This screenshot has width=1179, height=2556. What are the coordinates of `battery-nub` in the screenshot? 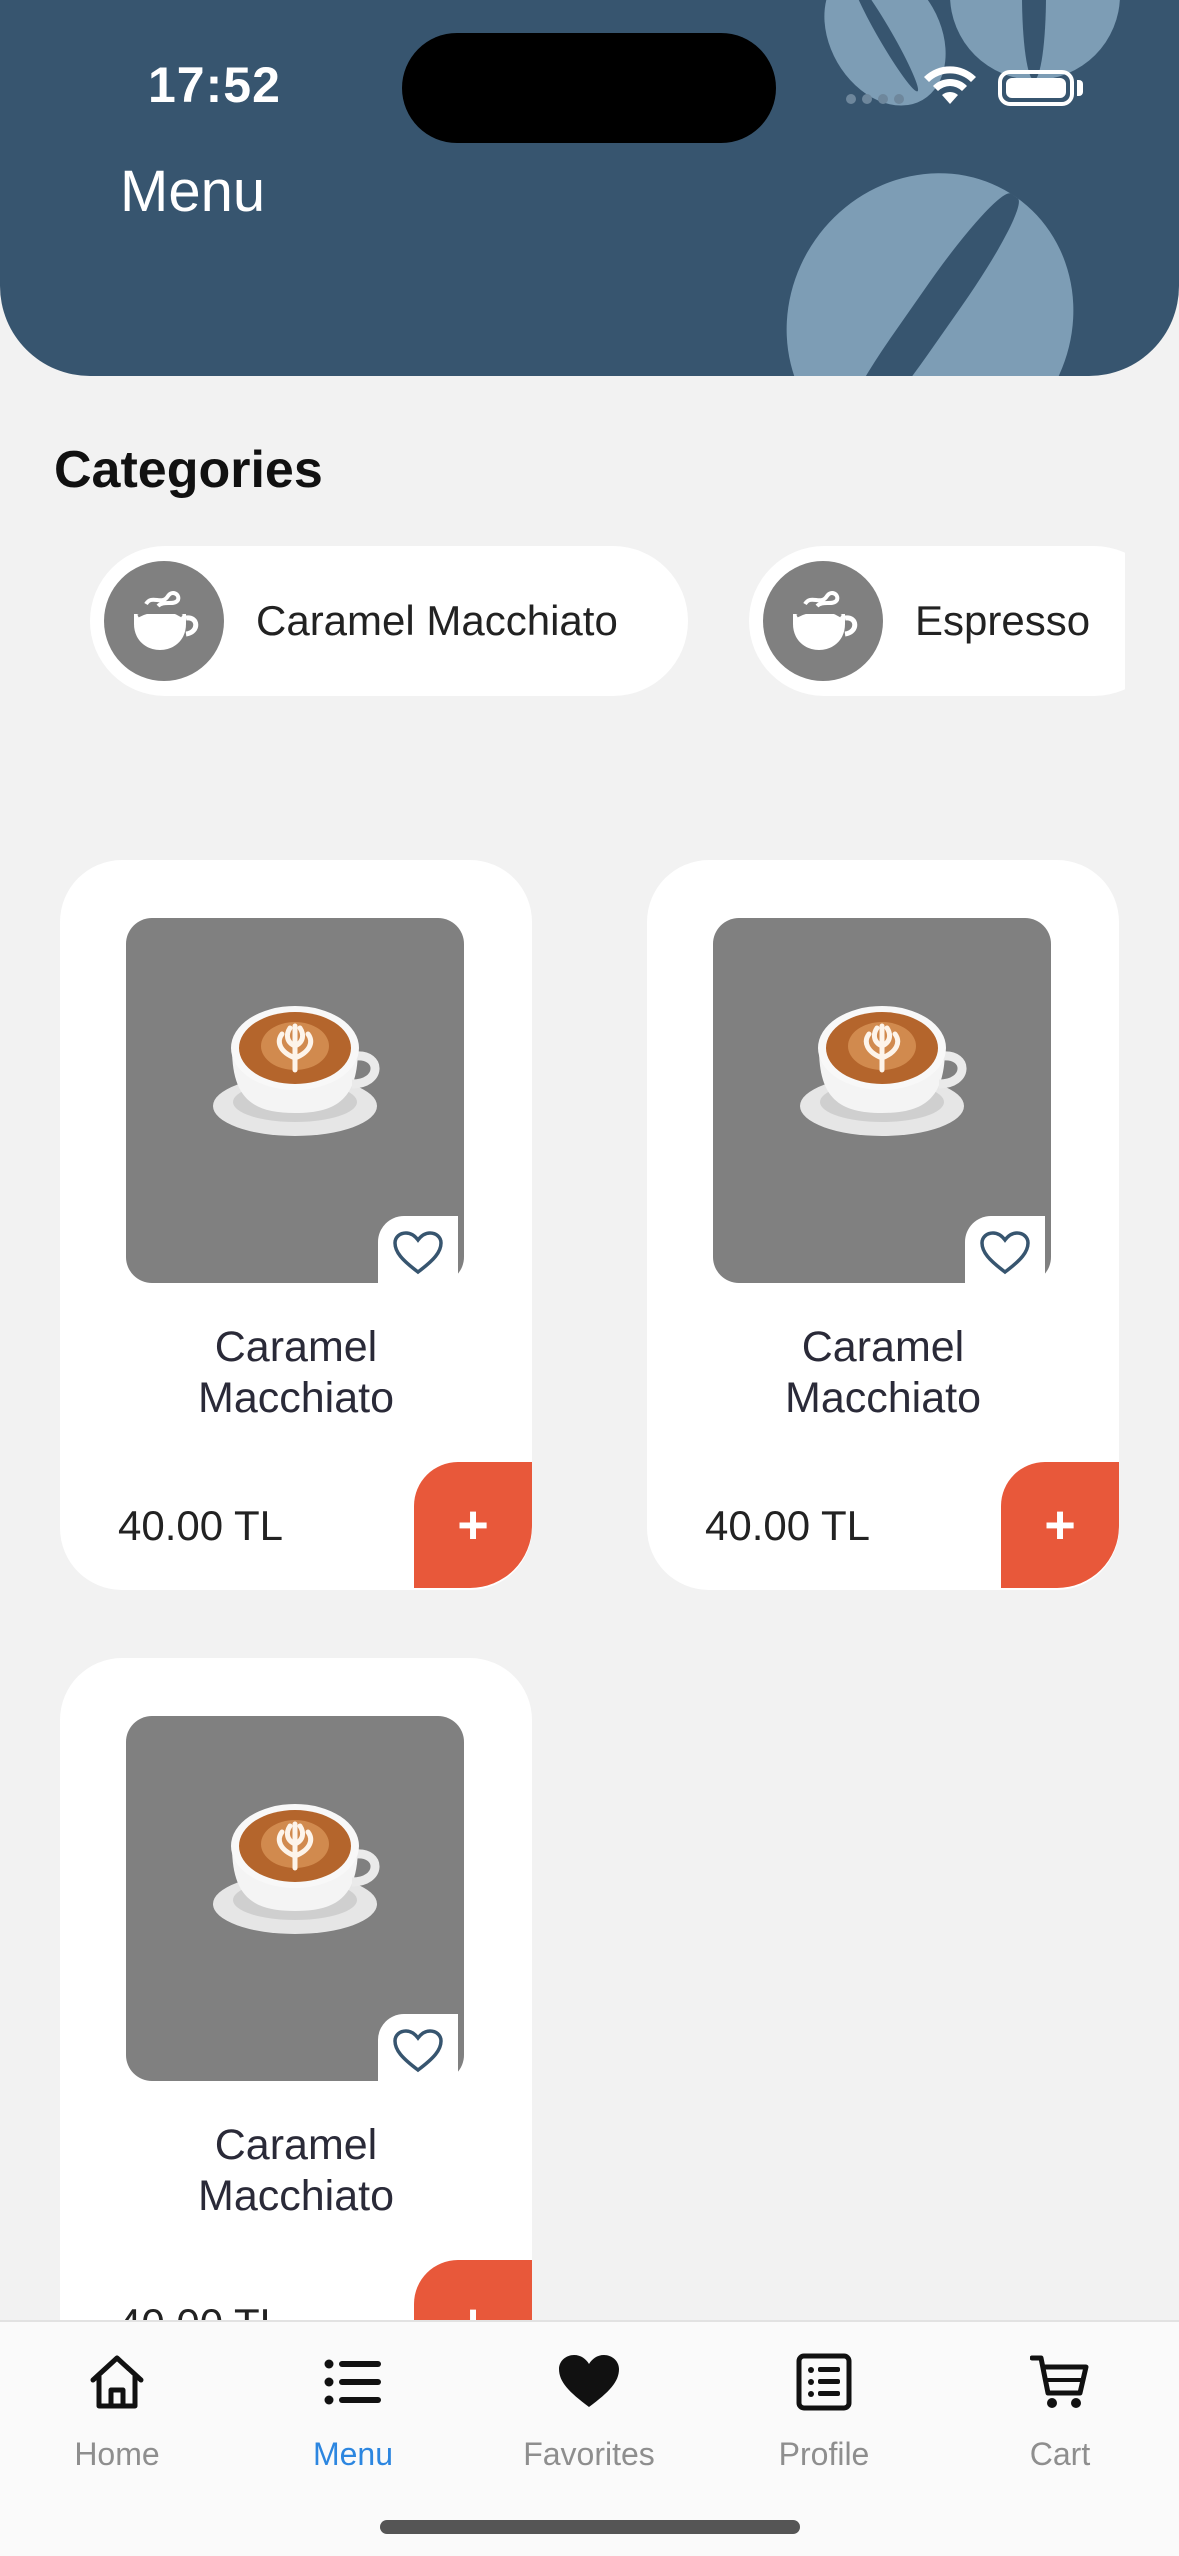 It's located at (1080, 88).